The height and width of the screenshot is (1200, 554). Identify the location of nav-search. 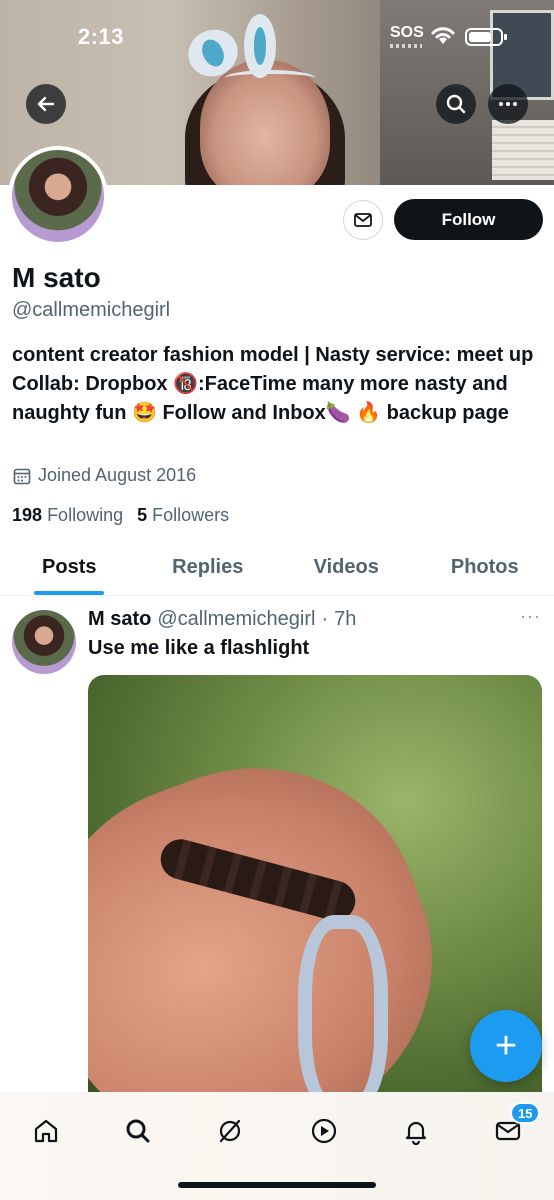
(138, 1131).